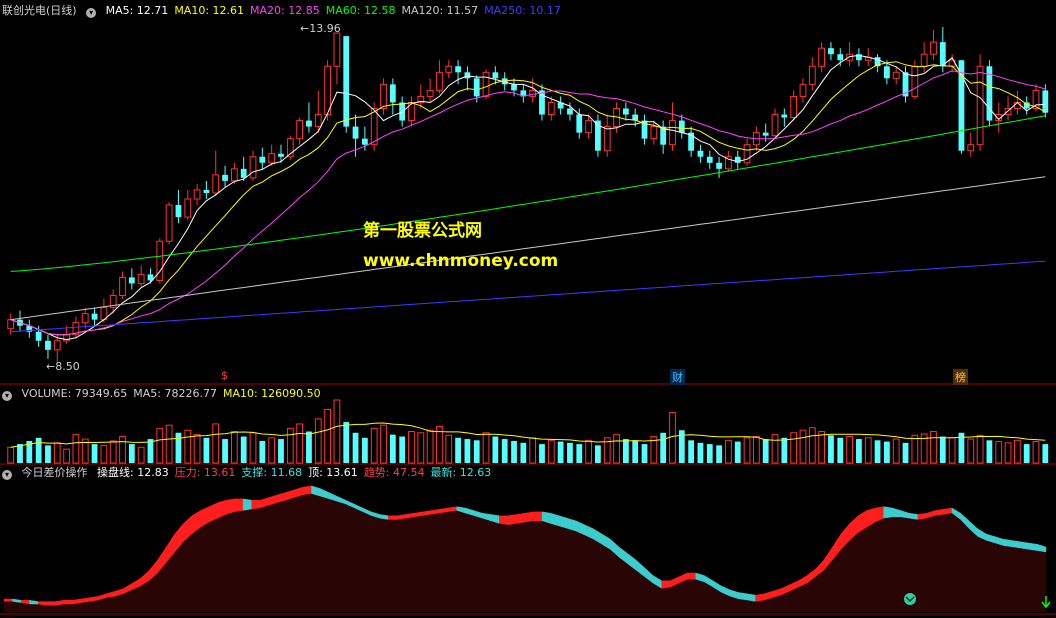  What do you see at coordinates (224, 375) in the screenshot?
I see `event-marker-dividend: $` at bounding box center [224, 375].